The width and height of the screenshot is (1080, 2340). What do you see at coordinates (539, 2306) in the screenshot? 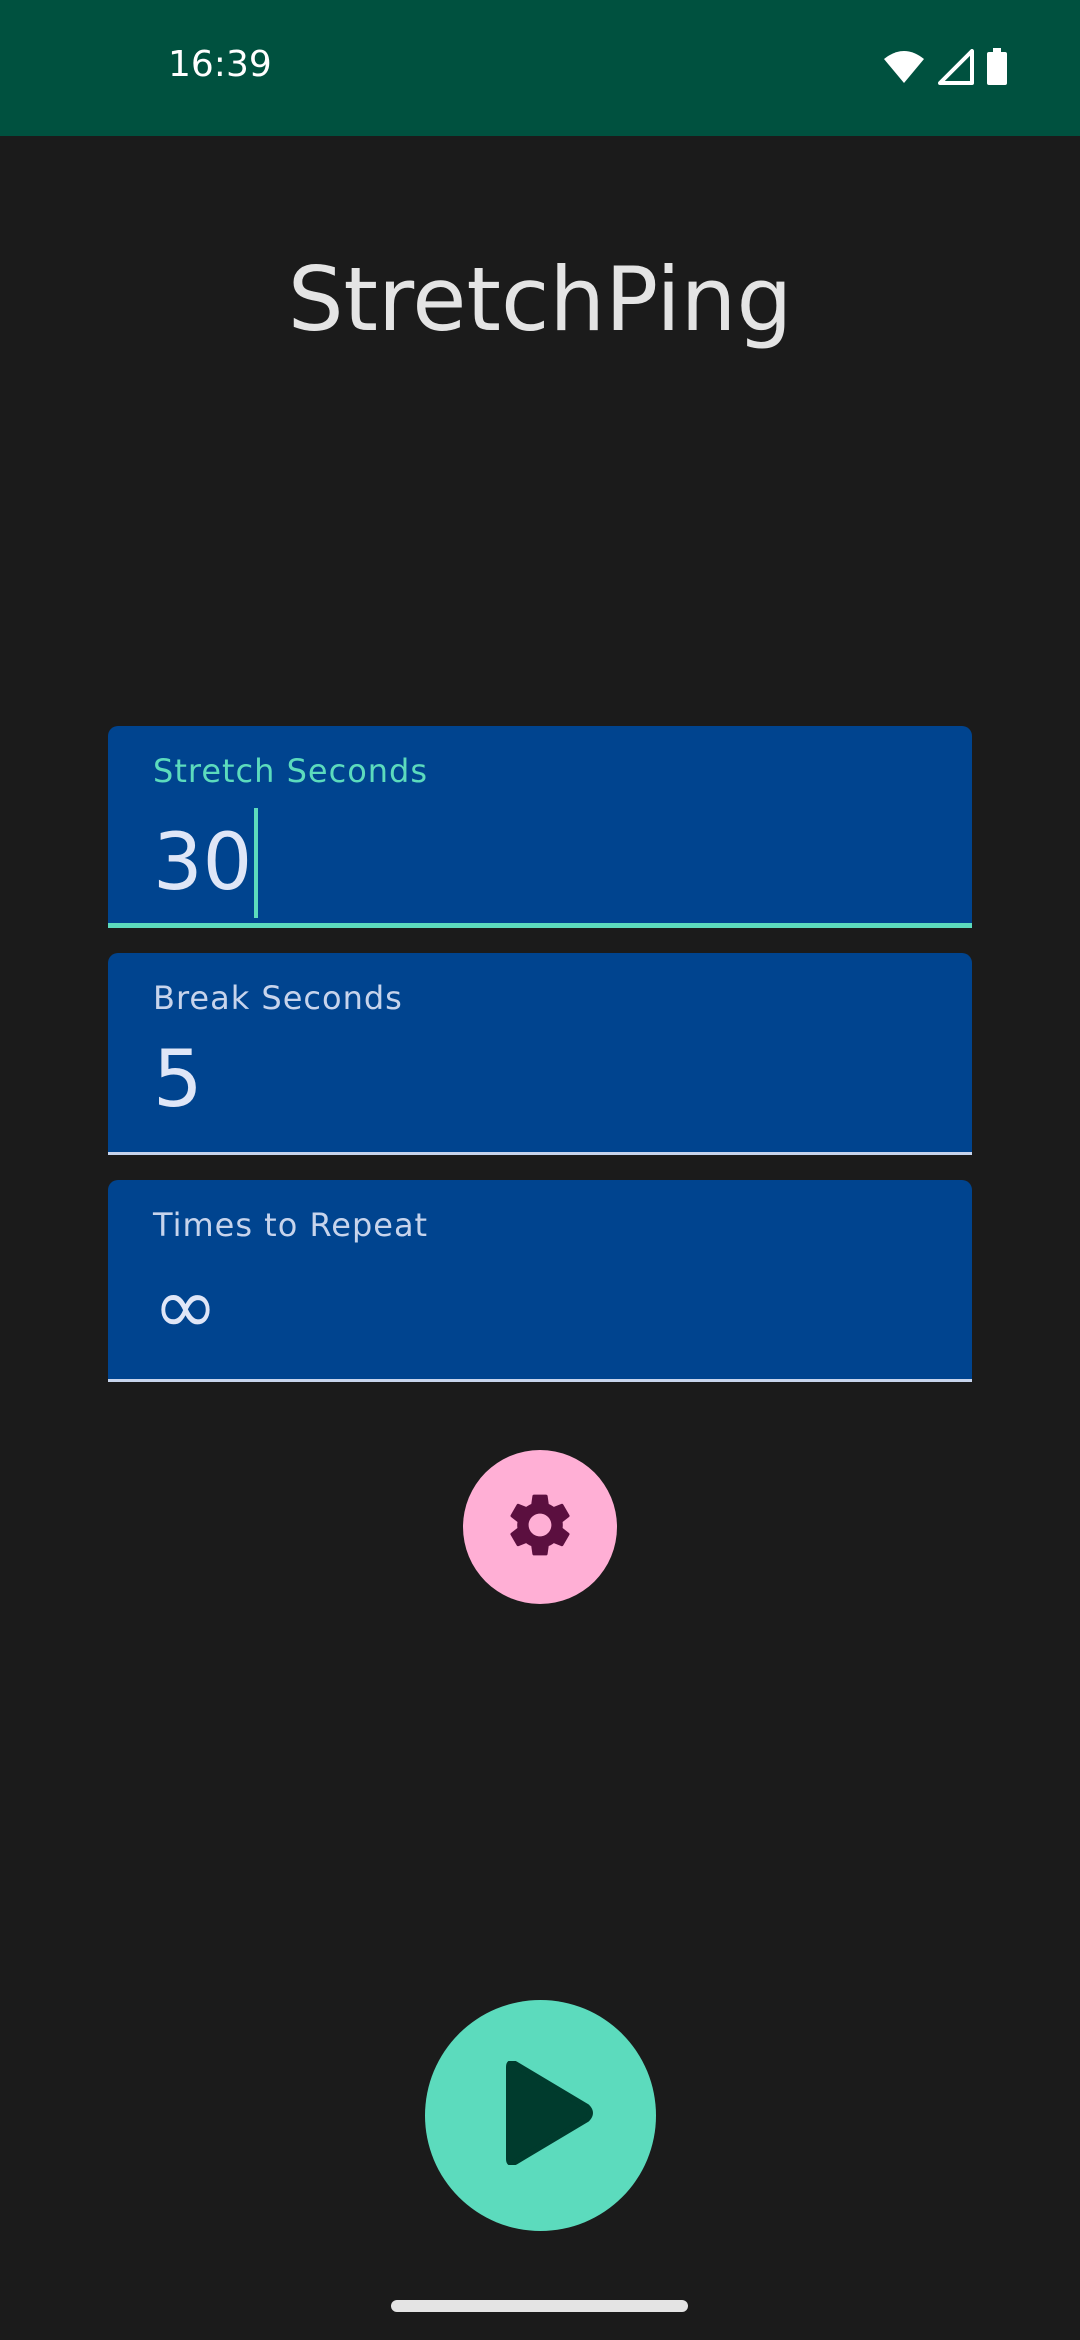
I see `home-indicator` at bounding box center [539, 2306].